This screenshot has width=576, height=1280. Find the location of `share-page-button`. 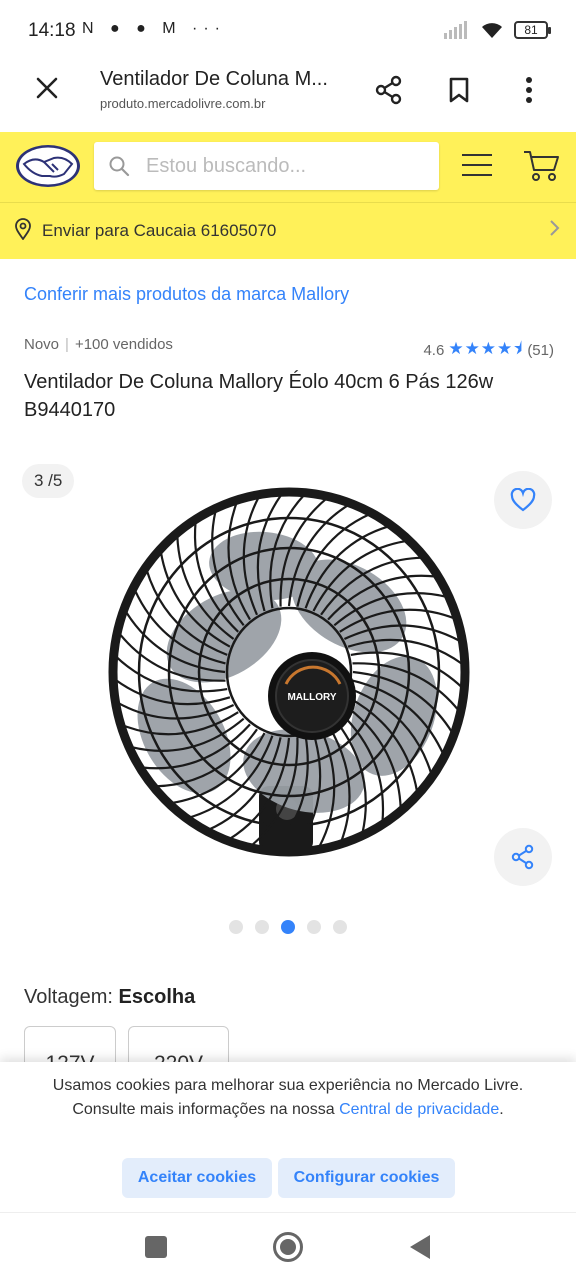

share-page-button is located at coordinates (389, 90).